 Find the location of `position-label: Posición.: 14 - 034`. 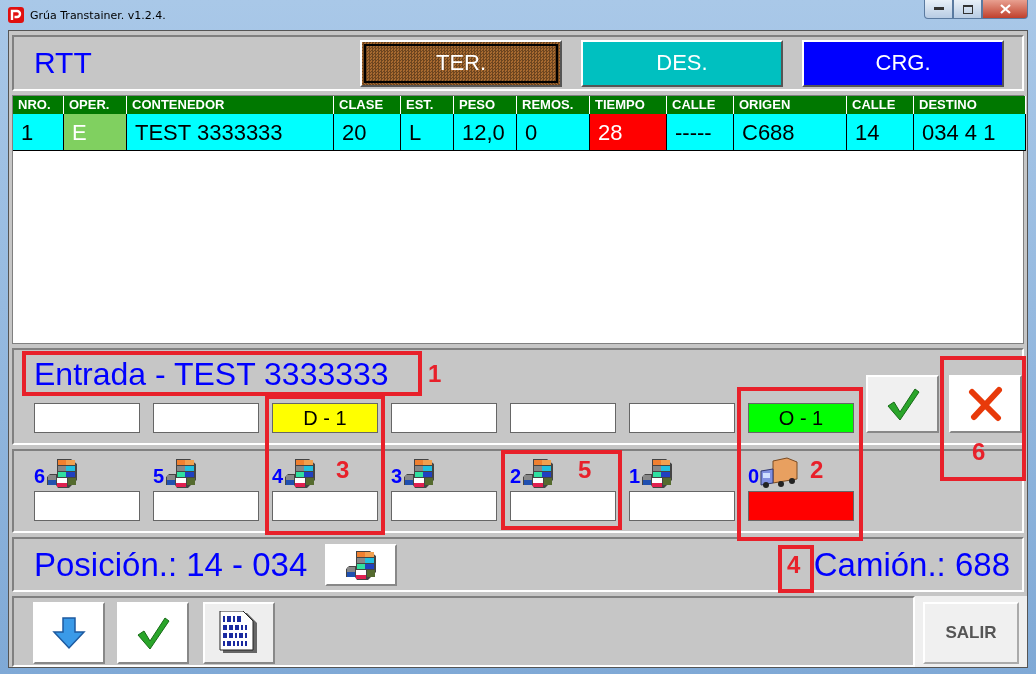

position-label: Posición.: 14 - 034 is located at coordinates (171, 564).